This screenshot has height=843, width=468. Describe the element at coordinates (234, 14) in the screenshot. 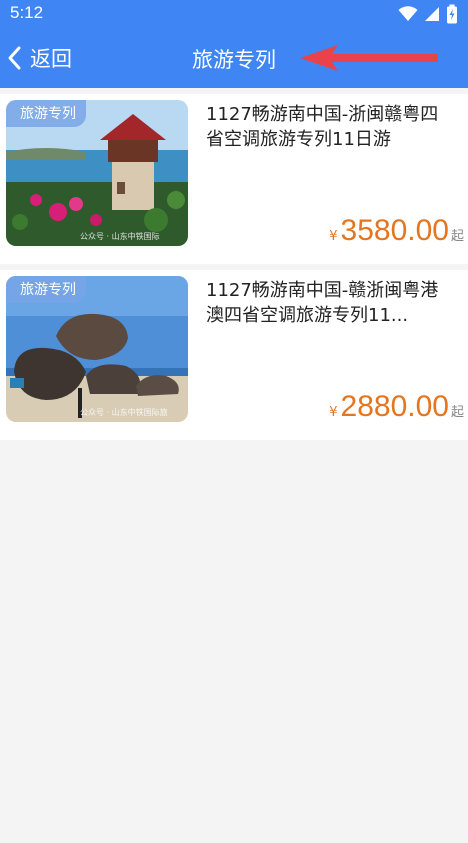

I see `status-bar: 5:12` at that location.